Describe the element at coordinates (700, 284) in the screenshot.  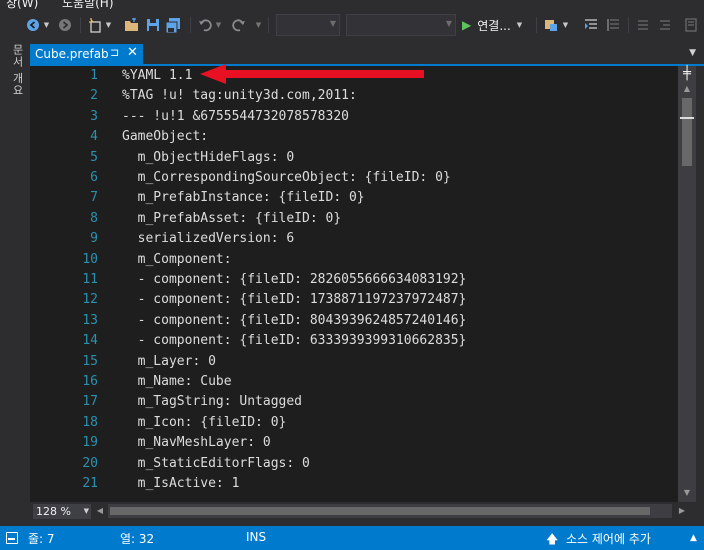
I see `right-edge` at that location.